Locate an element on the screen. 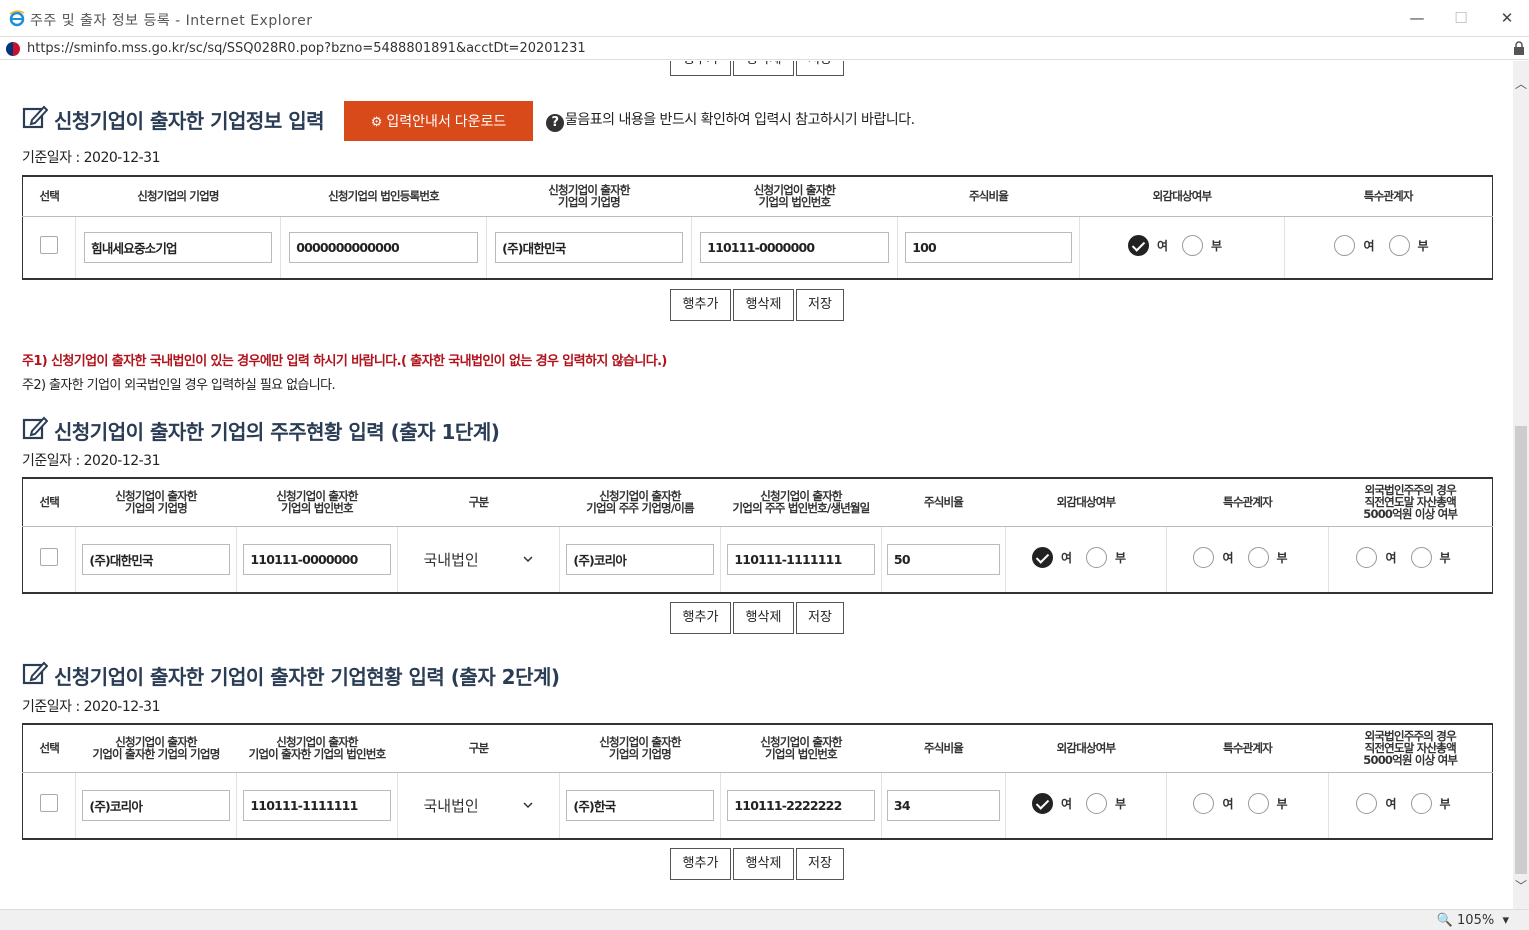 The height and width of the screenshot is (930, 1529). scroll-up-icon: ︿ is located at coordinates (1521, 84).